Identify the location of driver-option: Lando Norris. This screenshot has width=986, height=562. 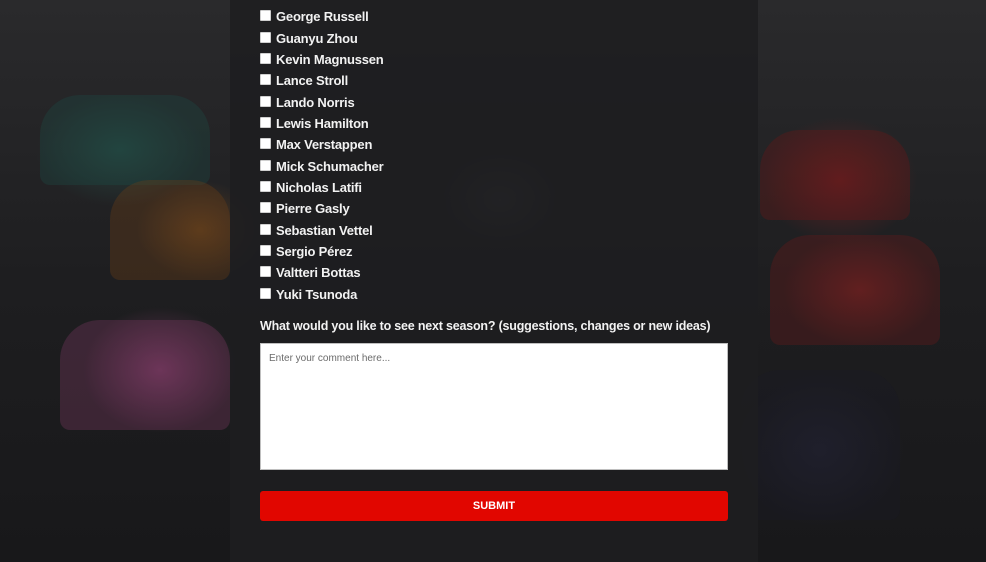
(322, 101).